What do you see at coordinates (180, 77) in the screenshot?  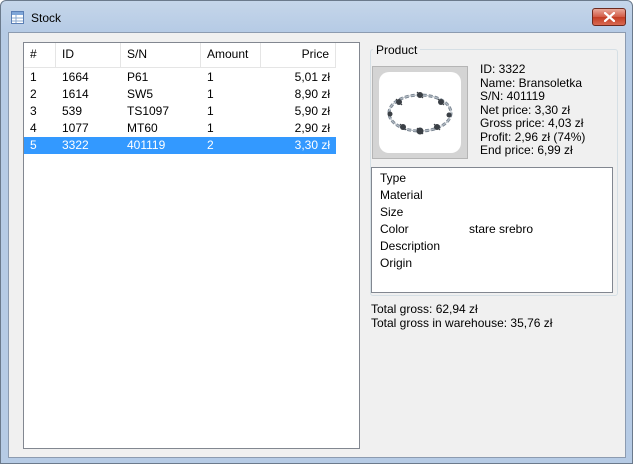 I see `table-row: 1 1664 P61 1 5,01 zł` at bounding box center [180, 77].